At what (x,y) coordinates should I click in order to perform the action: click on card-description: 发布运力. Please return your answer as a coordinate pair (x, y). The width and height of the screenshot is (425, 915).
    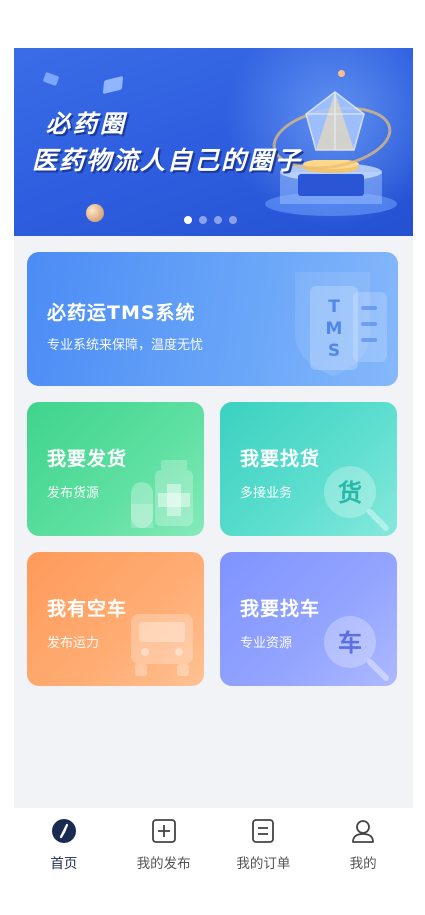
    Looking at the image, I should click on (73, 643).